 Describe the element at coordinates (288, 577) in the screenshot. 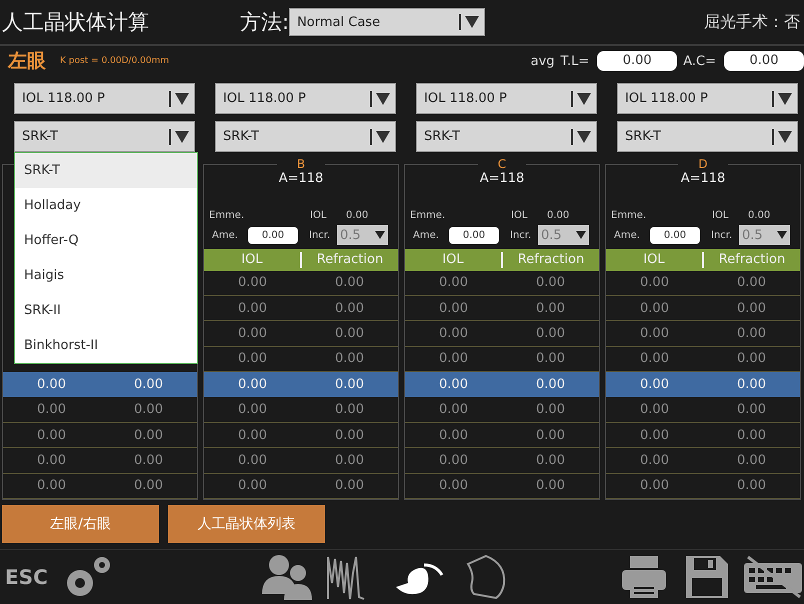

I see `users-icon` at that location.